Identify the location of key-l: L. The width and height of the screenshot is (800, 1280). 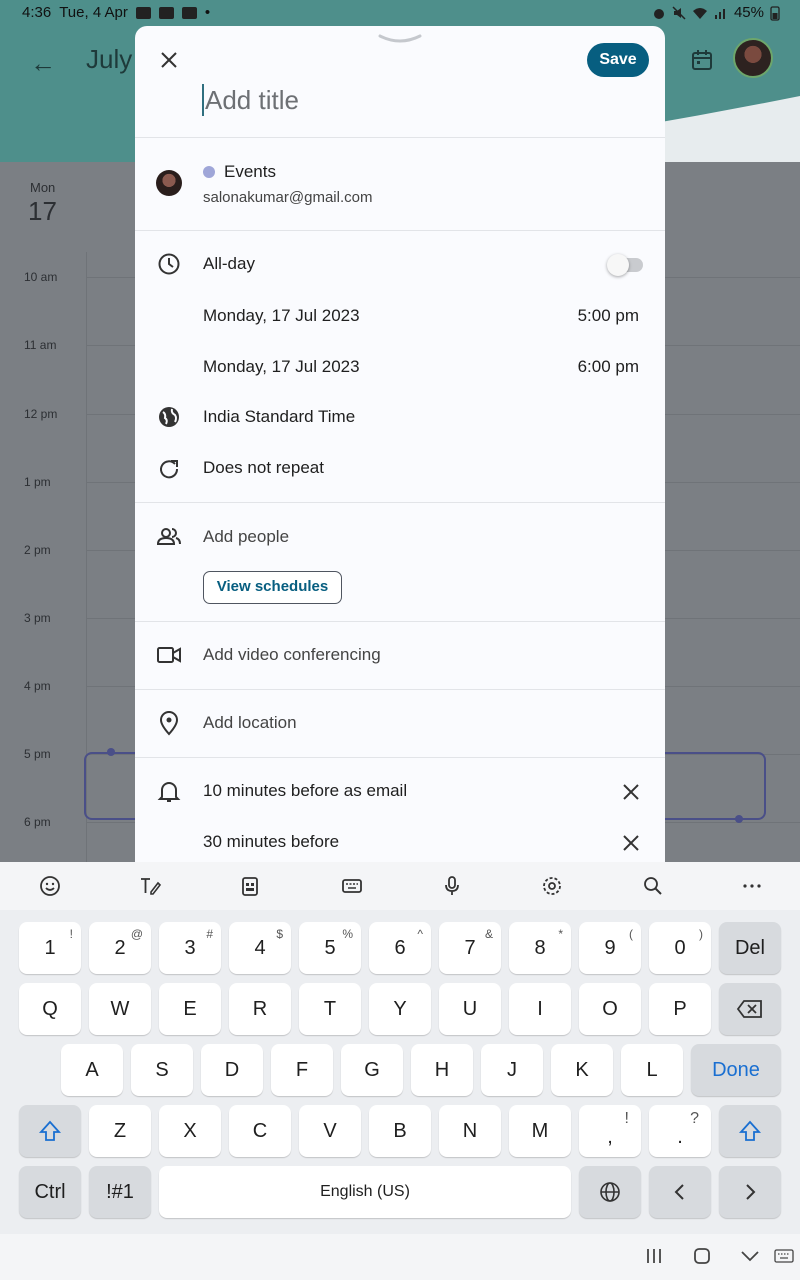
(652, 1070).